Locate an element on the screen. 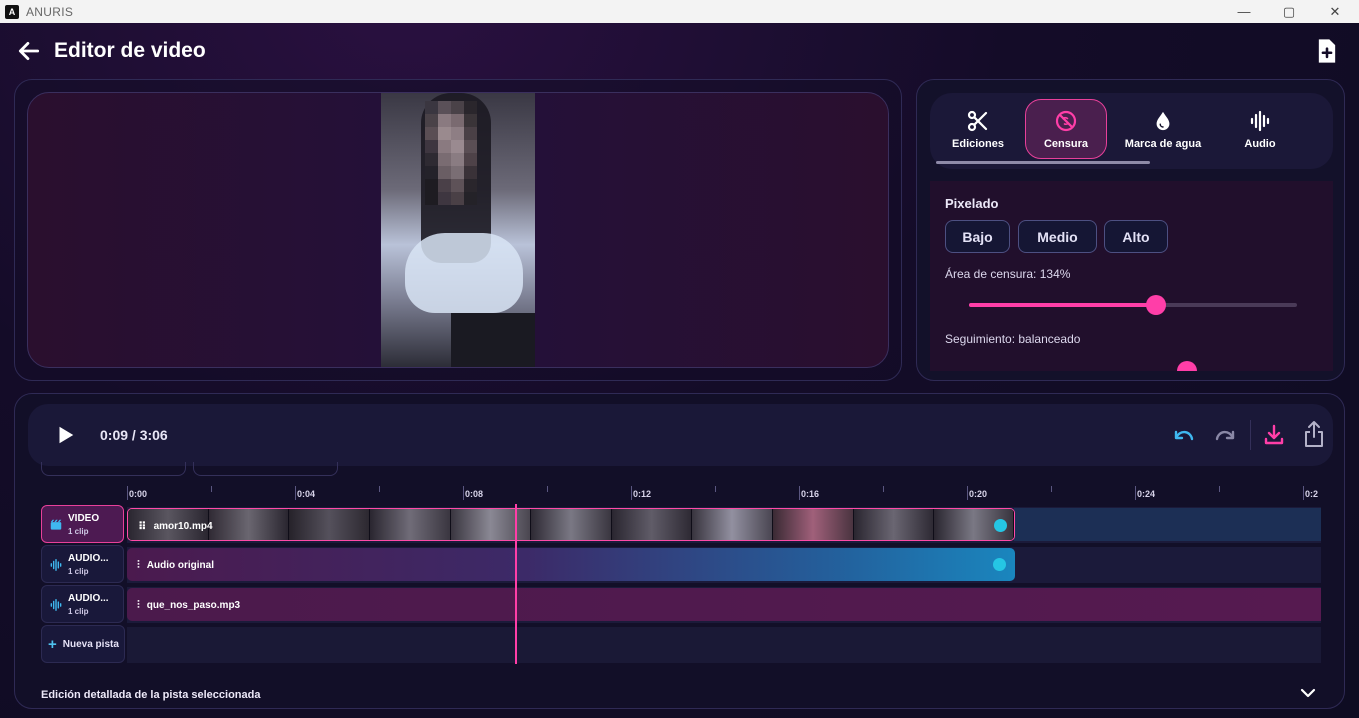  toolbar-divider is located at coordinates (1250, 435).